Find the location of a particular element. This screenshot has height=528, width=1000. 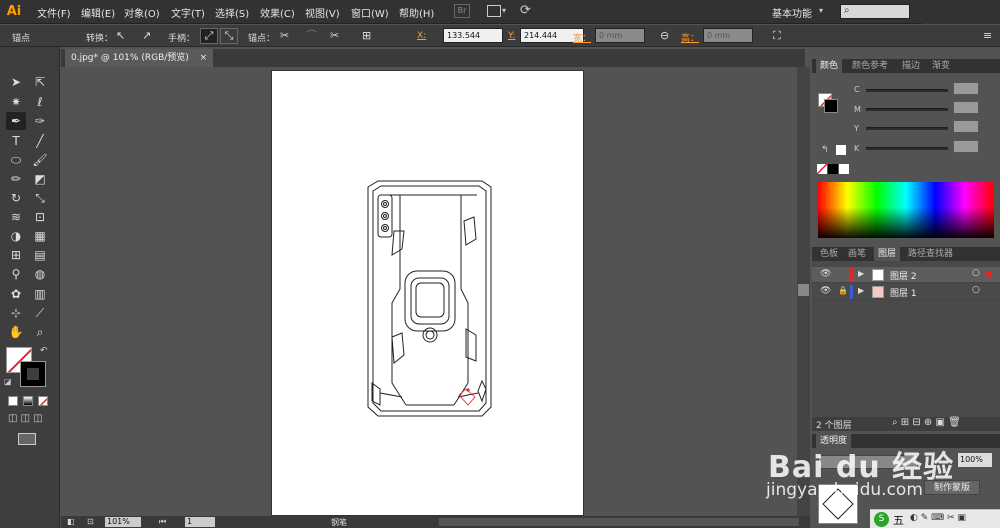

ime-mode: 五 is located at coordinates (898, 520).